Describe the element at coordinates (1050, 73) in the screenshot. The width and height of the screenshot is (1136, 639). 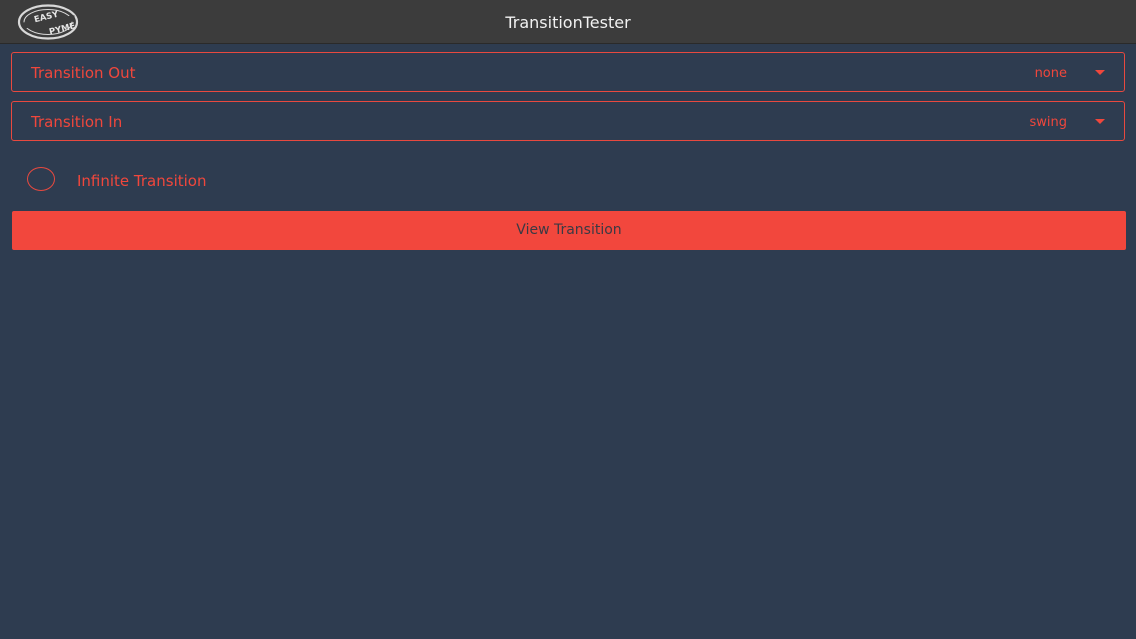
I see `transition-out-value: none` at that location.